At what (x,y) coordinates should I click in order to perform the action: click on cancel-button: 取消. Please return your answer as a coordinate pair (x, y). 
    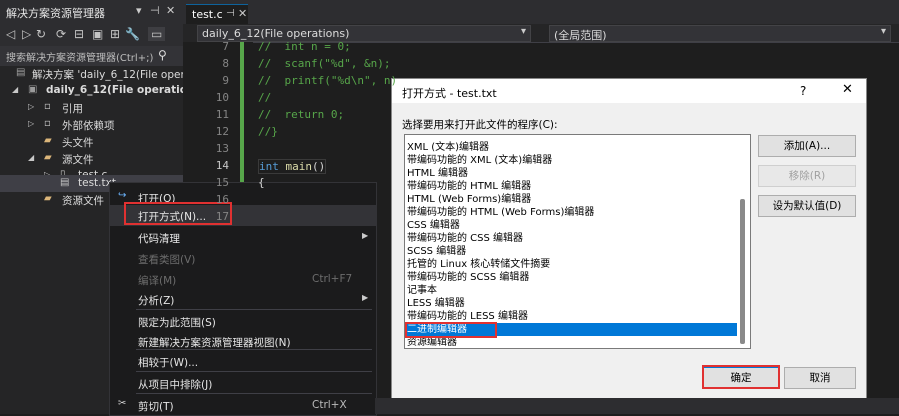
    Looking at the image, I should click on (820, 378).